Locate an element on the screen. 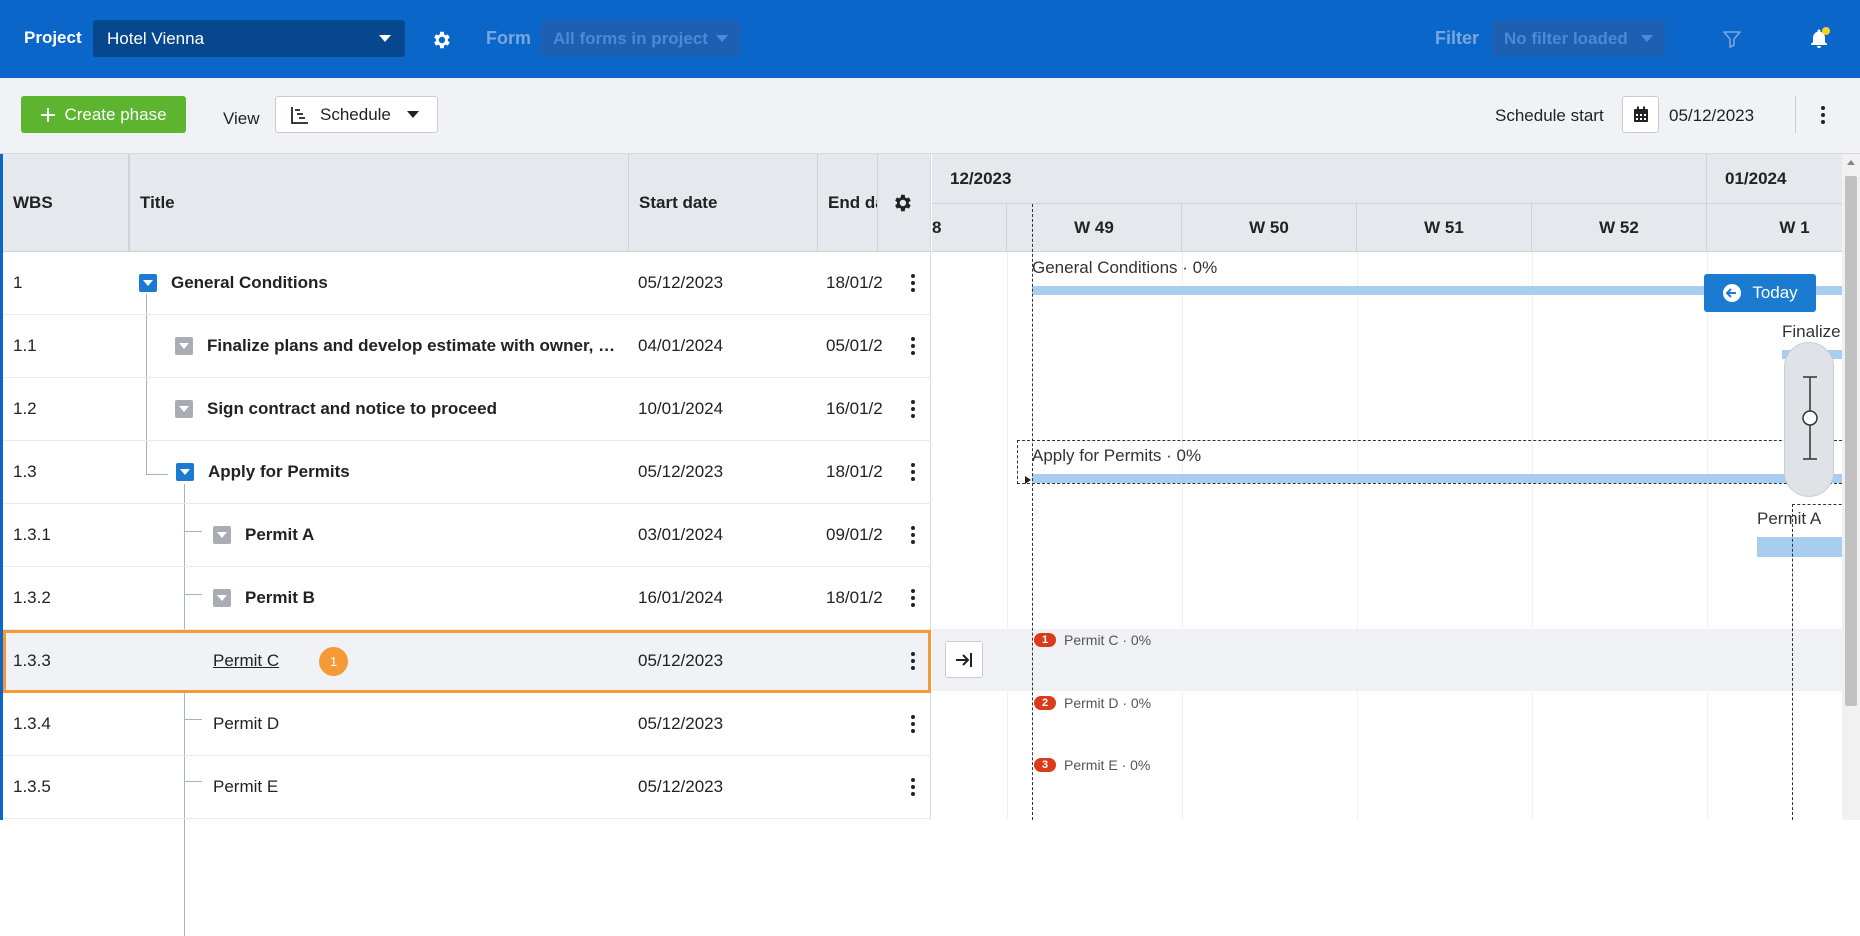 The height and width of the screenshot is (936, 1860). create-phase-label: Create phase is located at coordinates (115, 114).